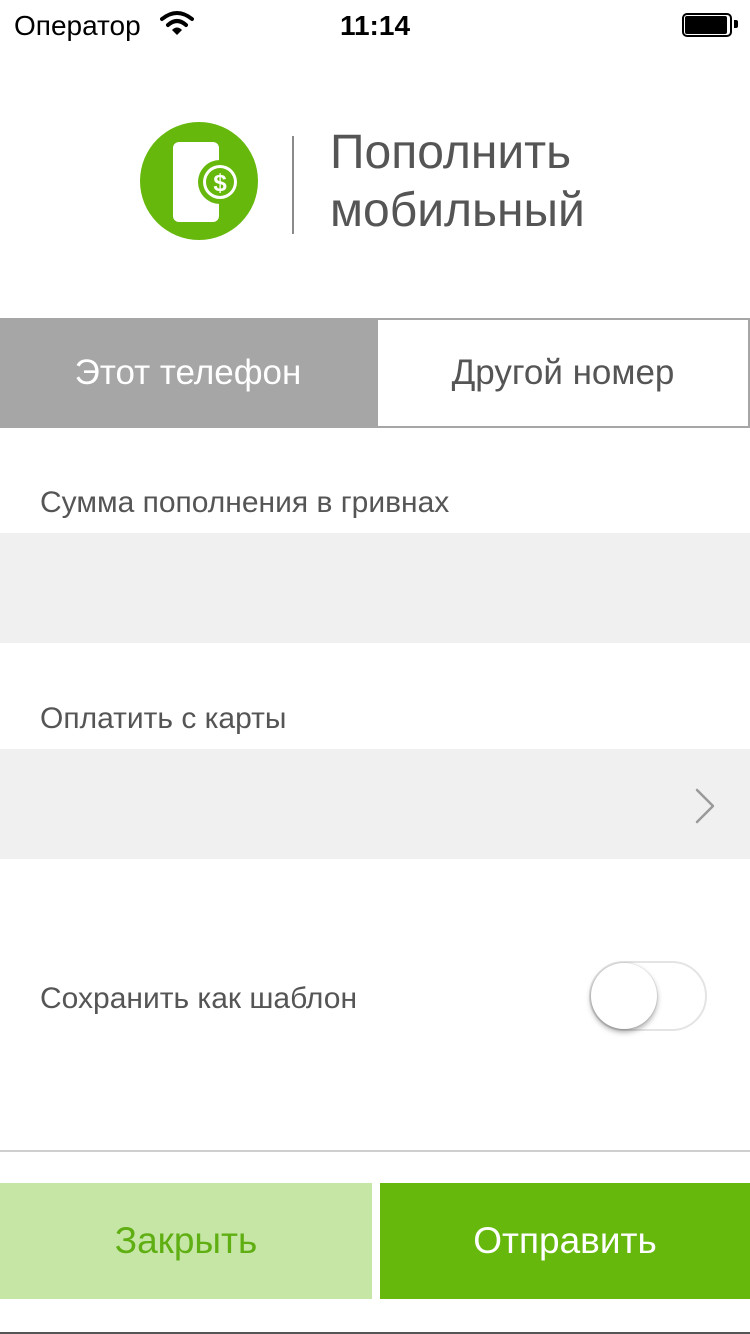 This screenshot has width=750, height=1334. What do you see at coordinates (375, 588) in the screenshot?
I see `amount-input` at bounding box center [375, 588].